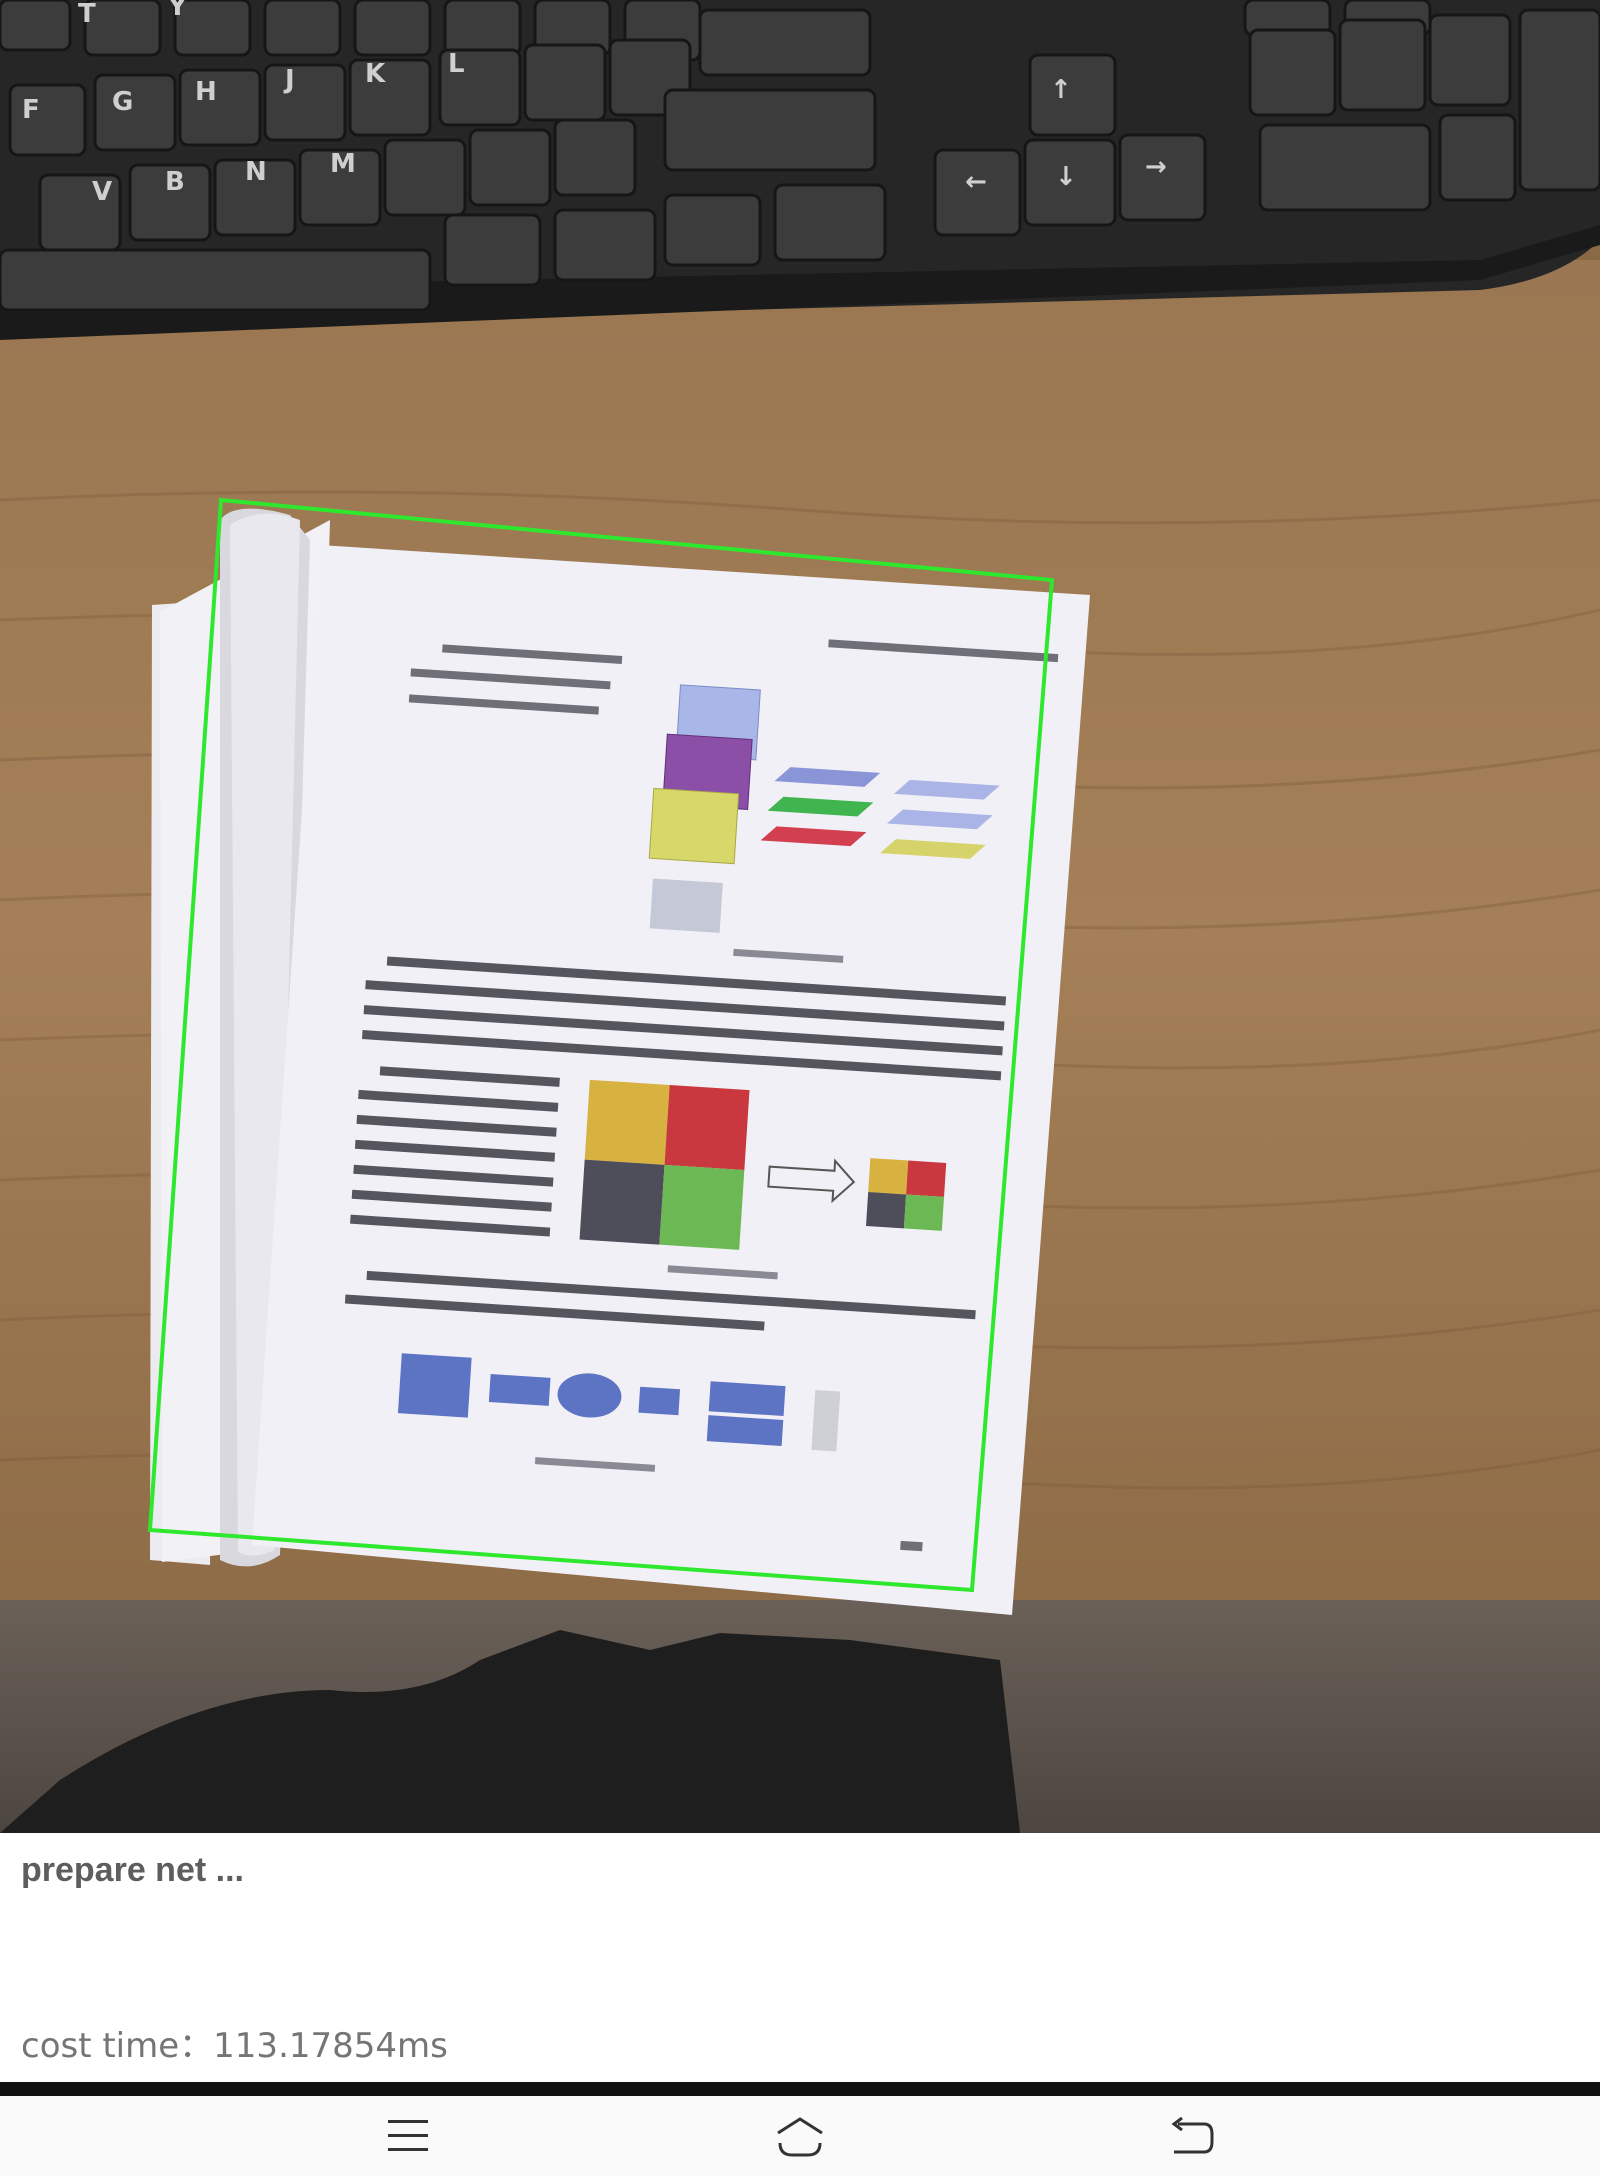 The height and width of the screenshot is (2176, 1600). What do you see at coordinates (289, 80) in the screenshot?
I see `svg-text: J` at bounding box center [289, 80].